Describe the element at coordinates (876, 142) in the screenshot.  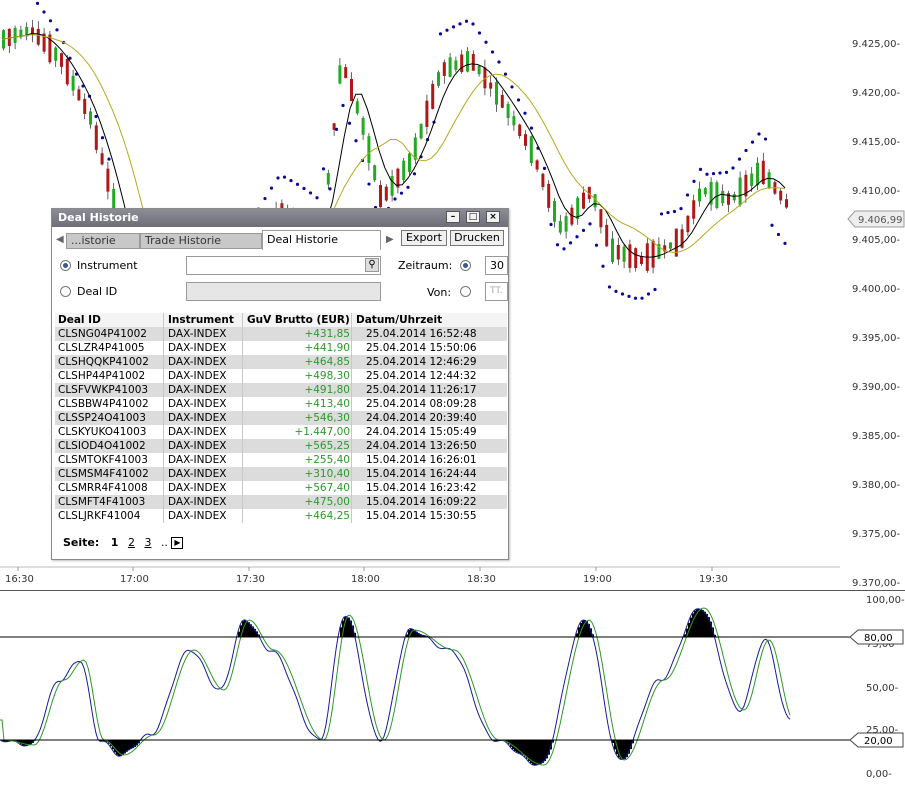
I see `price-tick-label: 9.415,00-` at that location.